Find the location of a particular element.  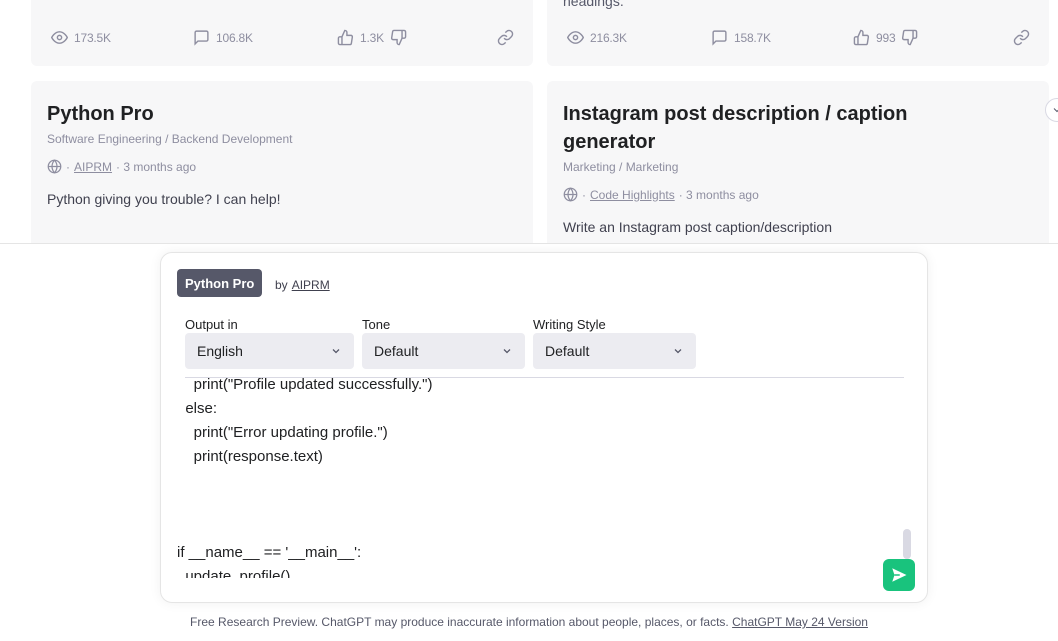

views-stat: 216.3K is located at coordinates (597, 37).